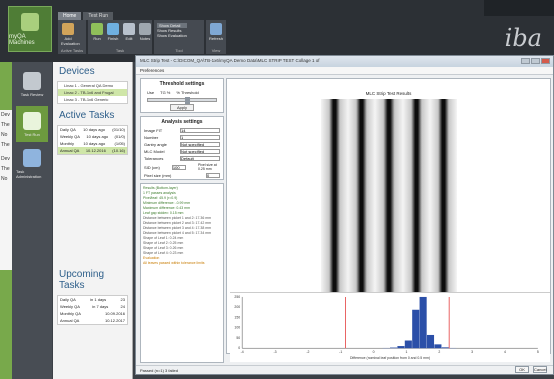  I want to click on maximize-button, so click(535, 61).